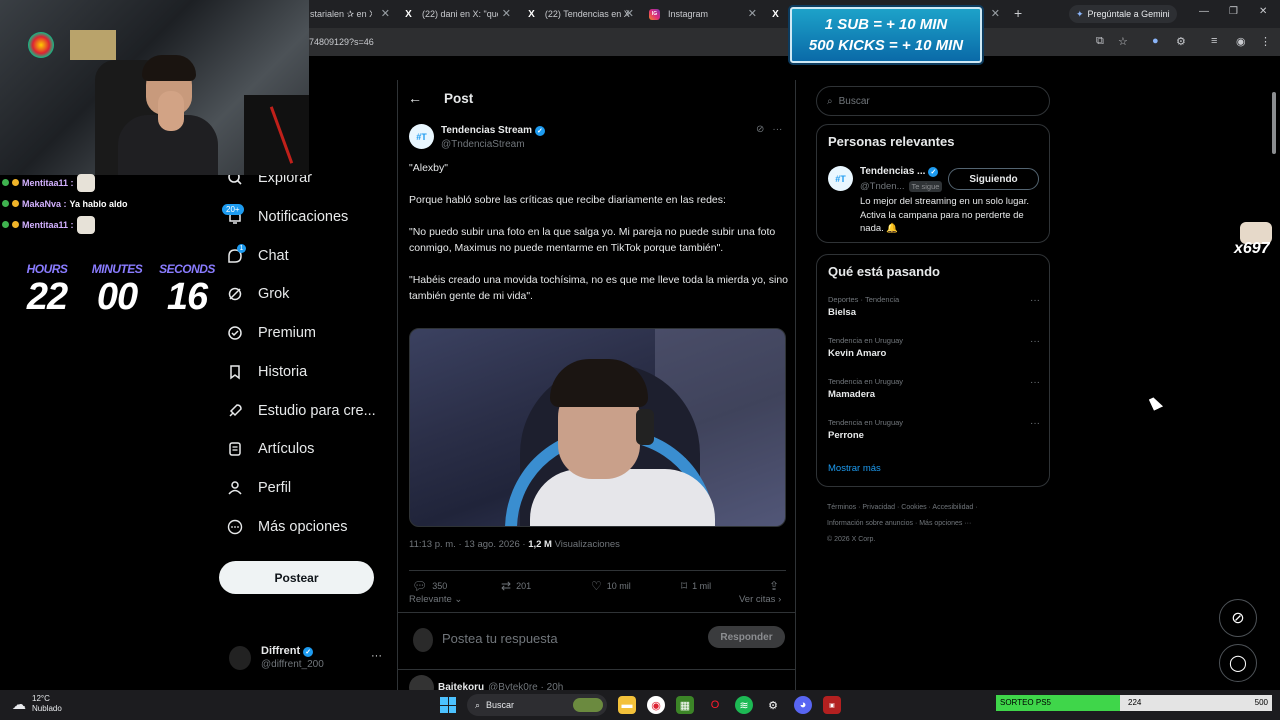  What do you see at coordinates (168, 115) in the screenshot?
I see `streamer` at bounding box center [168, 115].